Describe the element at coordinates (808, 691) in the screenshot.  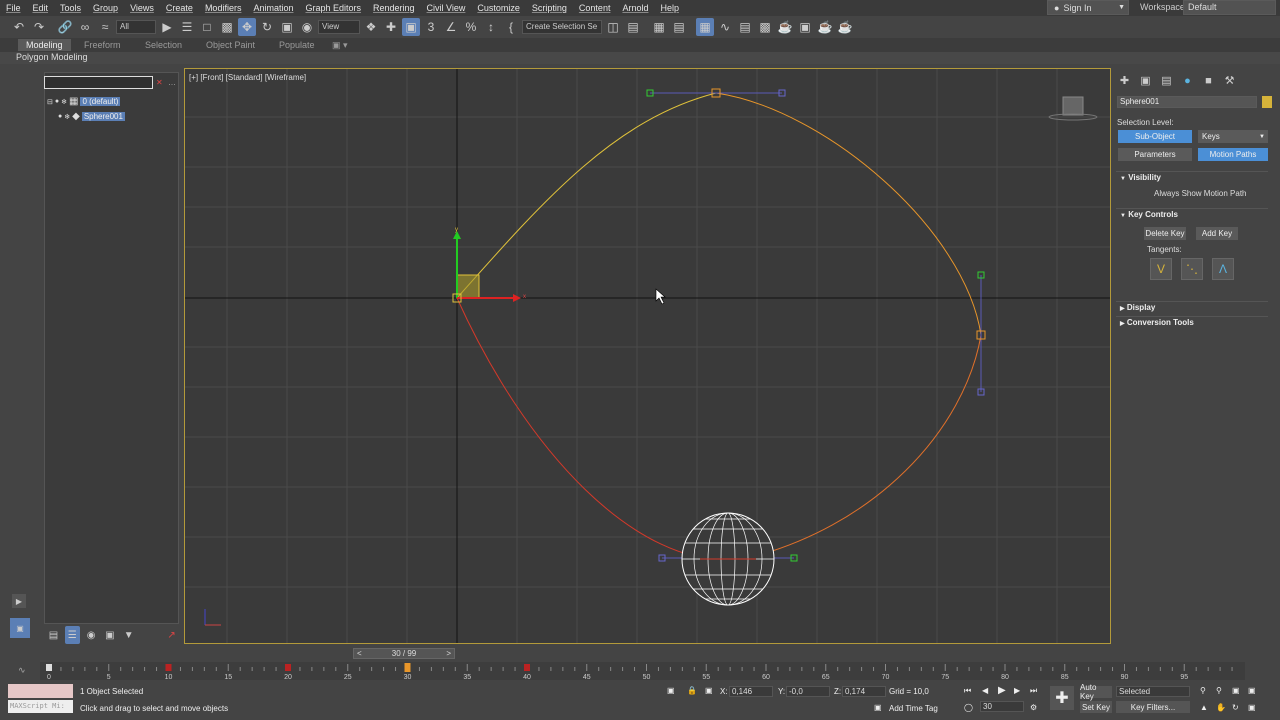
I see `y-coordinate-field: -0,0` at that location.